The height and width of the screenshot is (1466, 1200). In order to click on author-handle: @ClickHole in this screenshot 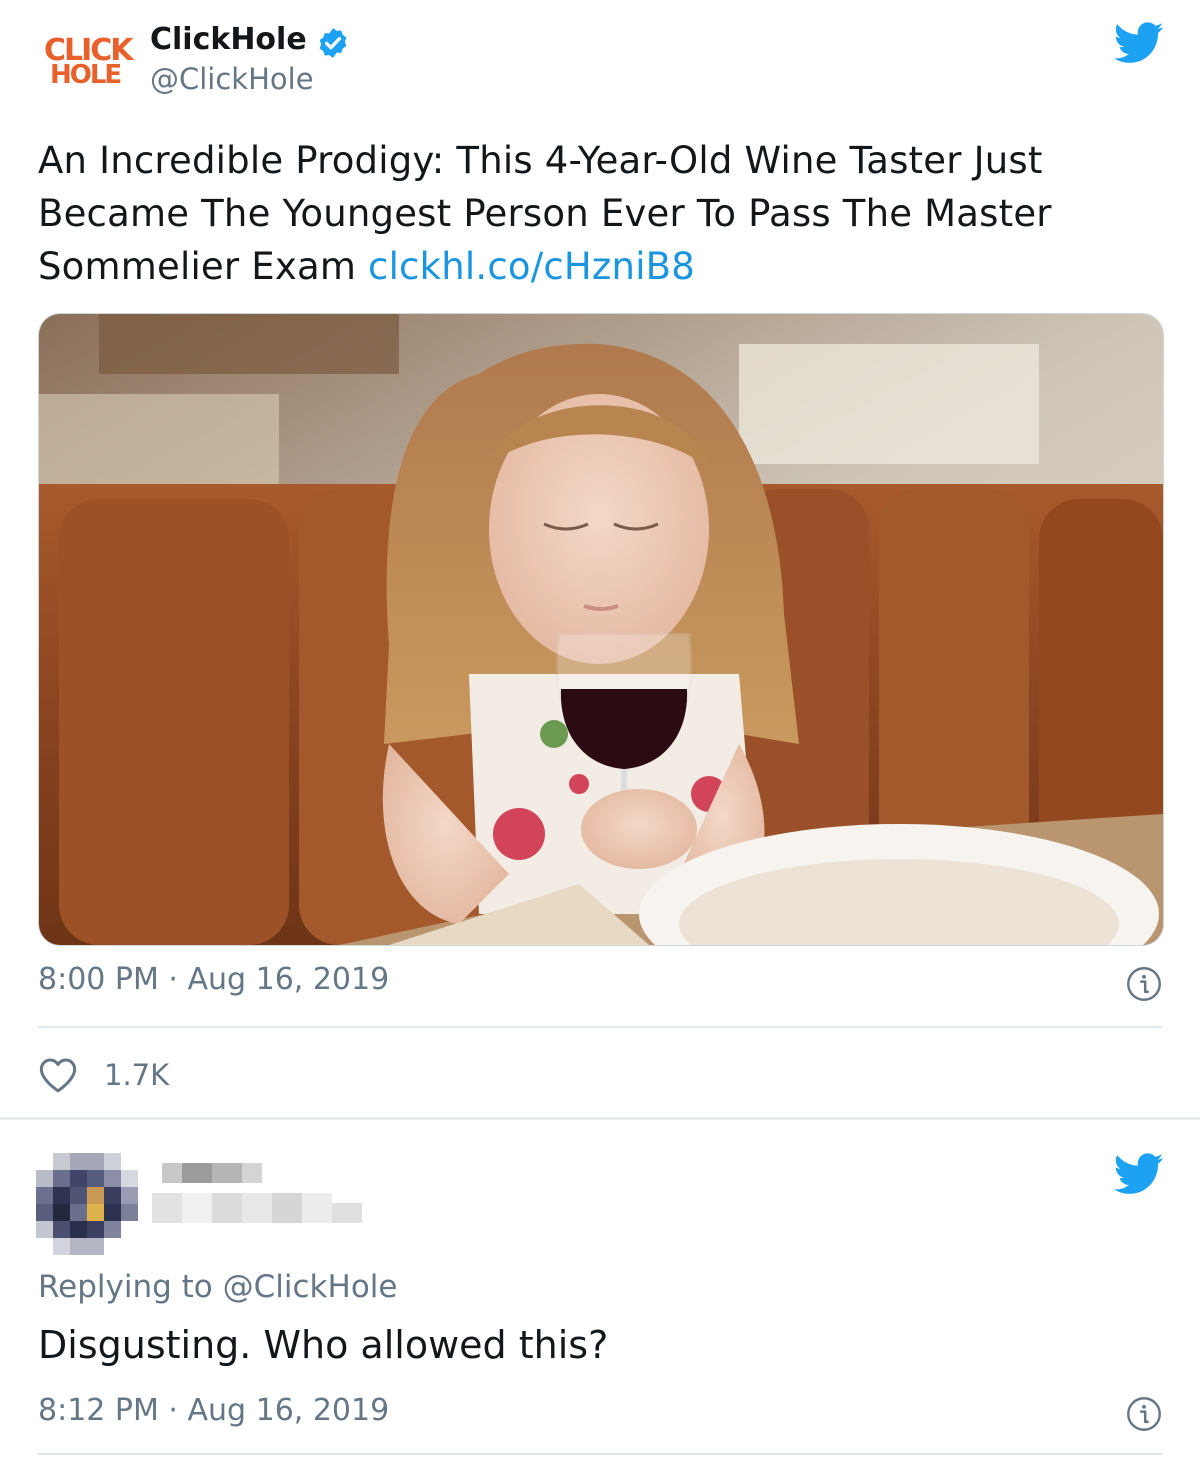, I will do `click(232, 79)`.